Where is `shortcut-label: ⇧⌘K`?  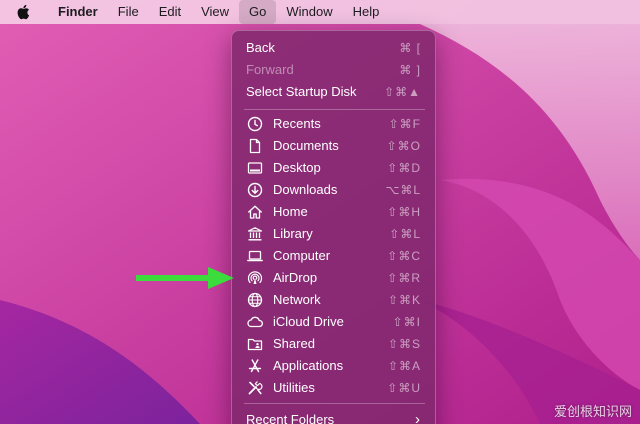
shortcut-label: ⇧⌘K is located at coordinates (404, 300).